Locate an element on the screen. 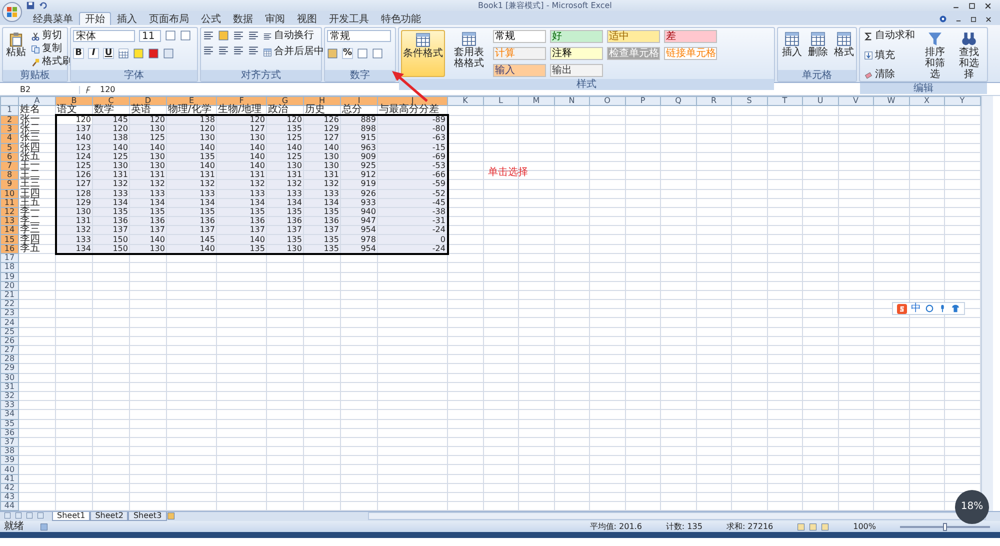 This screenshot has height=546, width=1000. ribbon-button: 插入 is located at coordinates (792, 49).